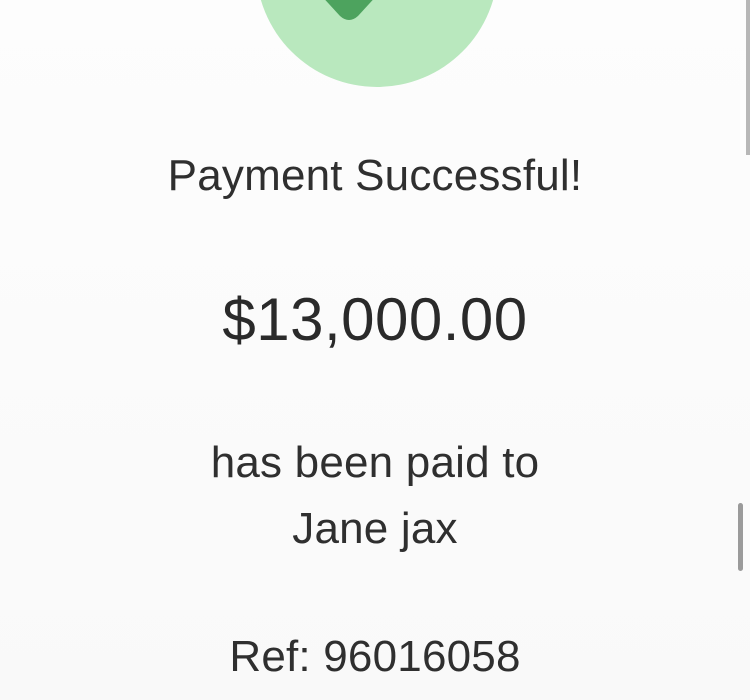 The height and width of the screenshot is (700, 750). What do you see at coordinates (748, 77) in the screenshot?
I see `screen-edge` at bounding box center [748, 77].